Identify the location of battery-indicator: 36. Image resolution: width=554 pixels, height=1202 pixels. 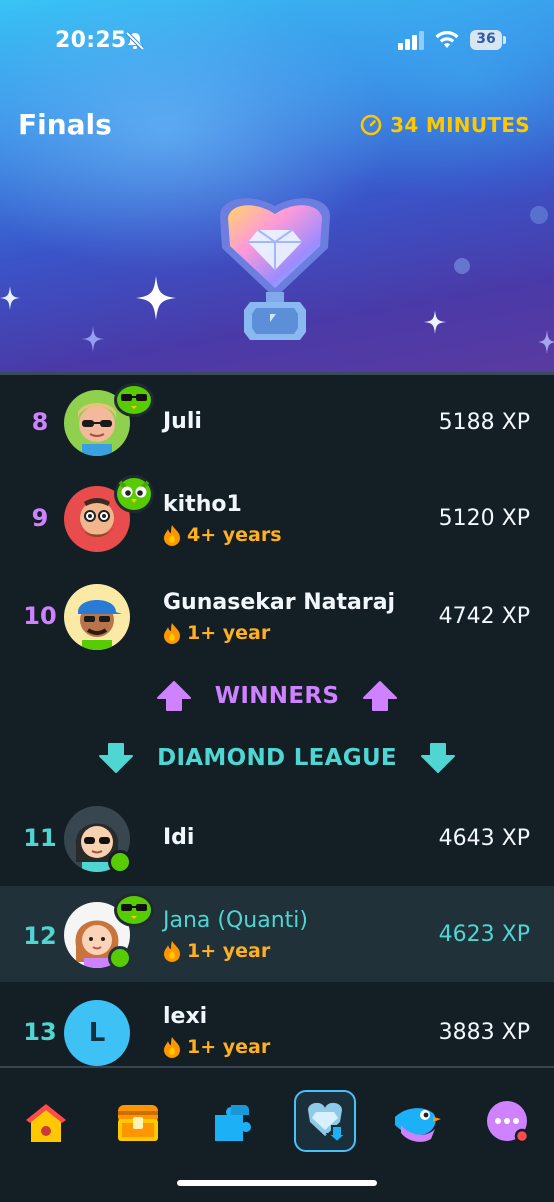
(488, 40).